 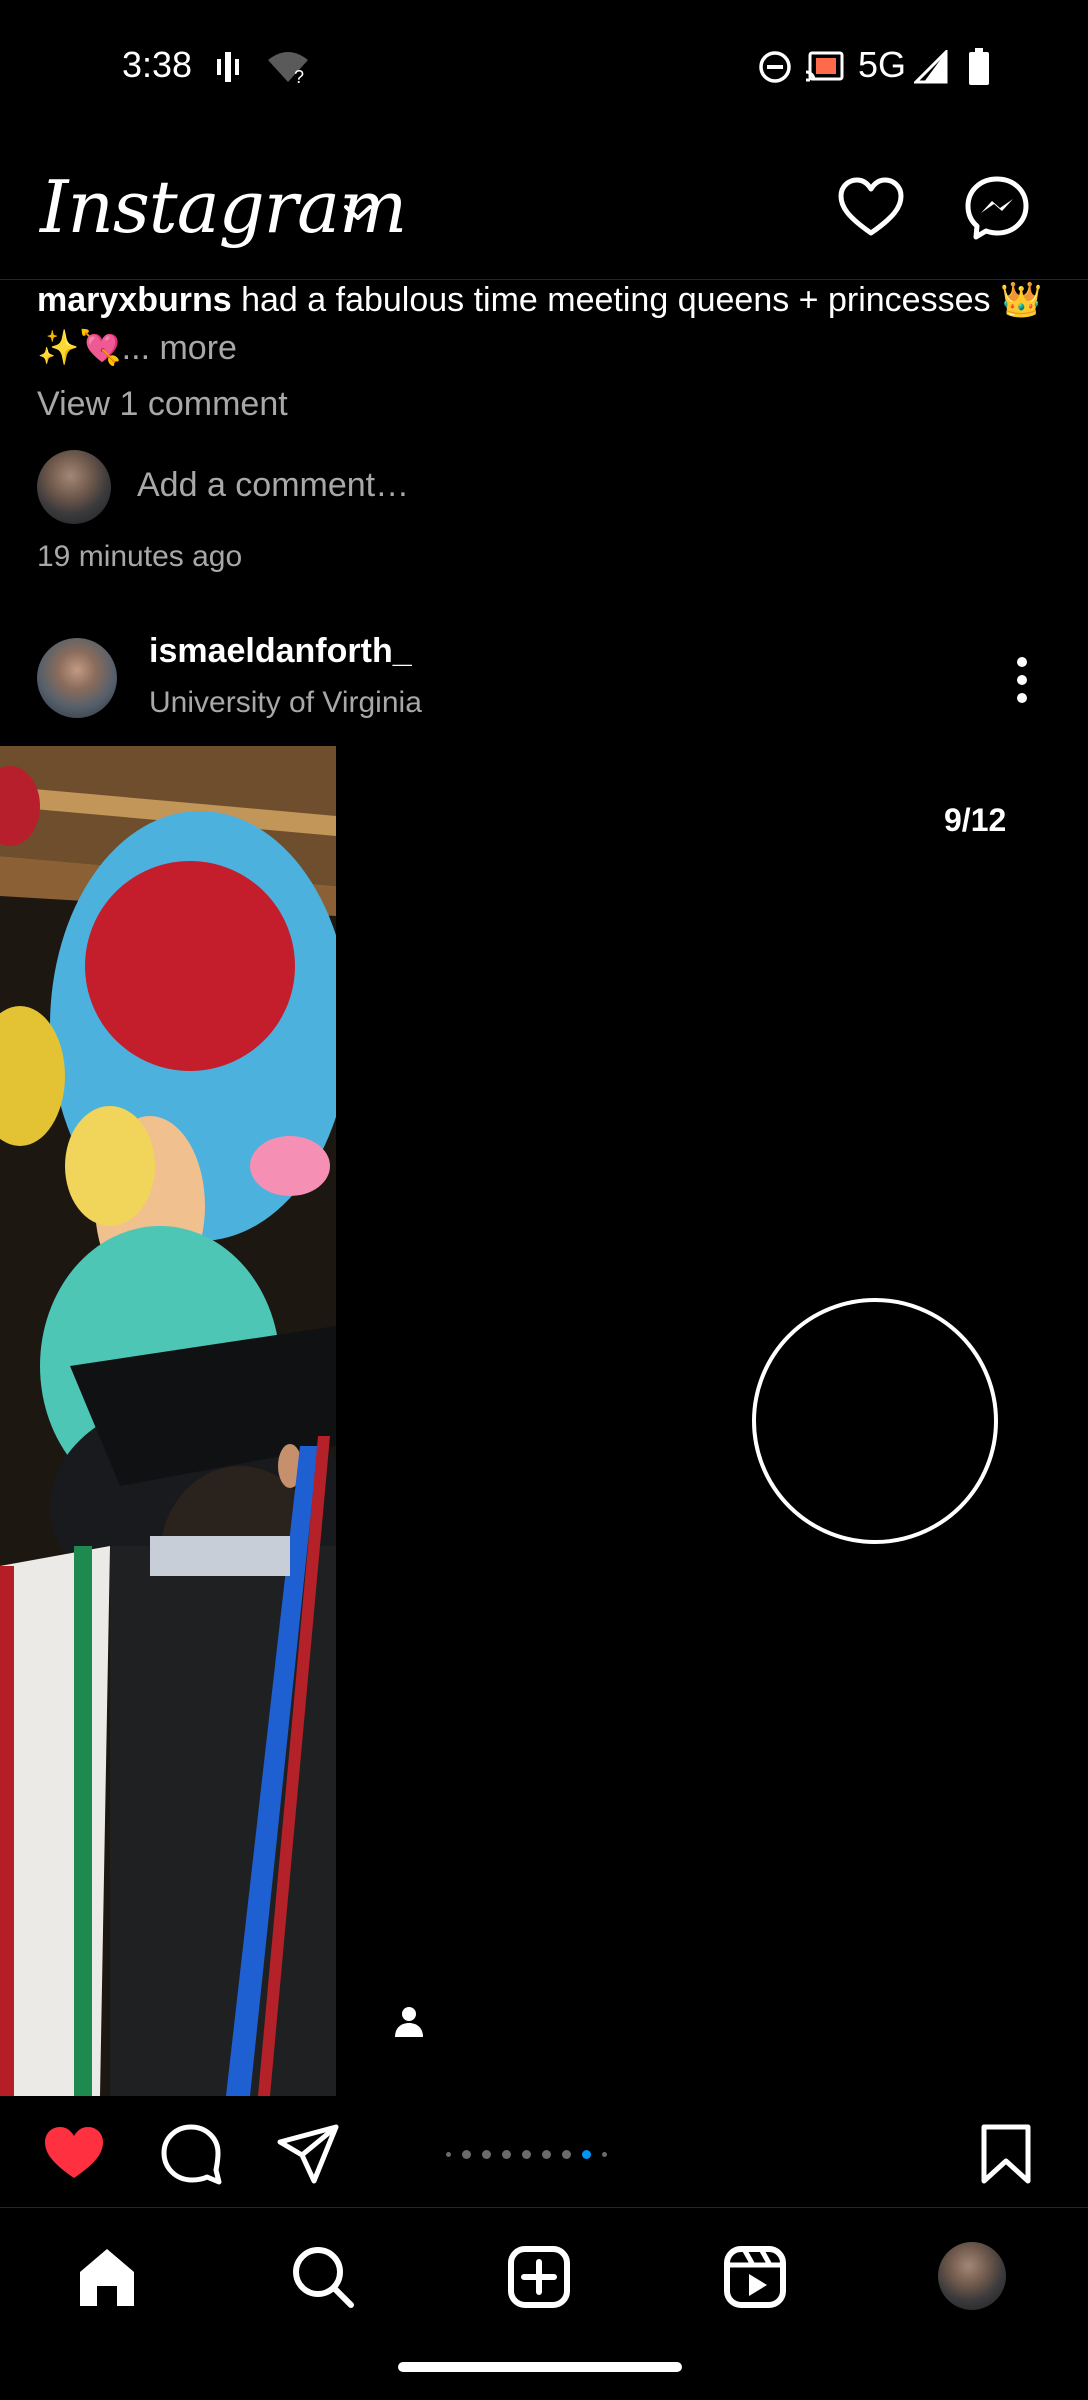 What do you see at coordinates (358, 212) in the screenshot?
I see `chevron-down-icon` at bounding box center [358, 212].